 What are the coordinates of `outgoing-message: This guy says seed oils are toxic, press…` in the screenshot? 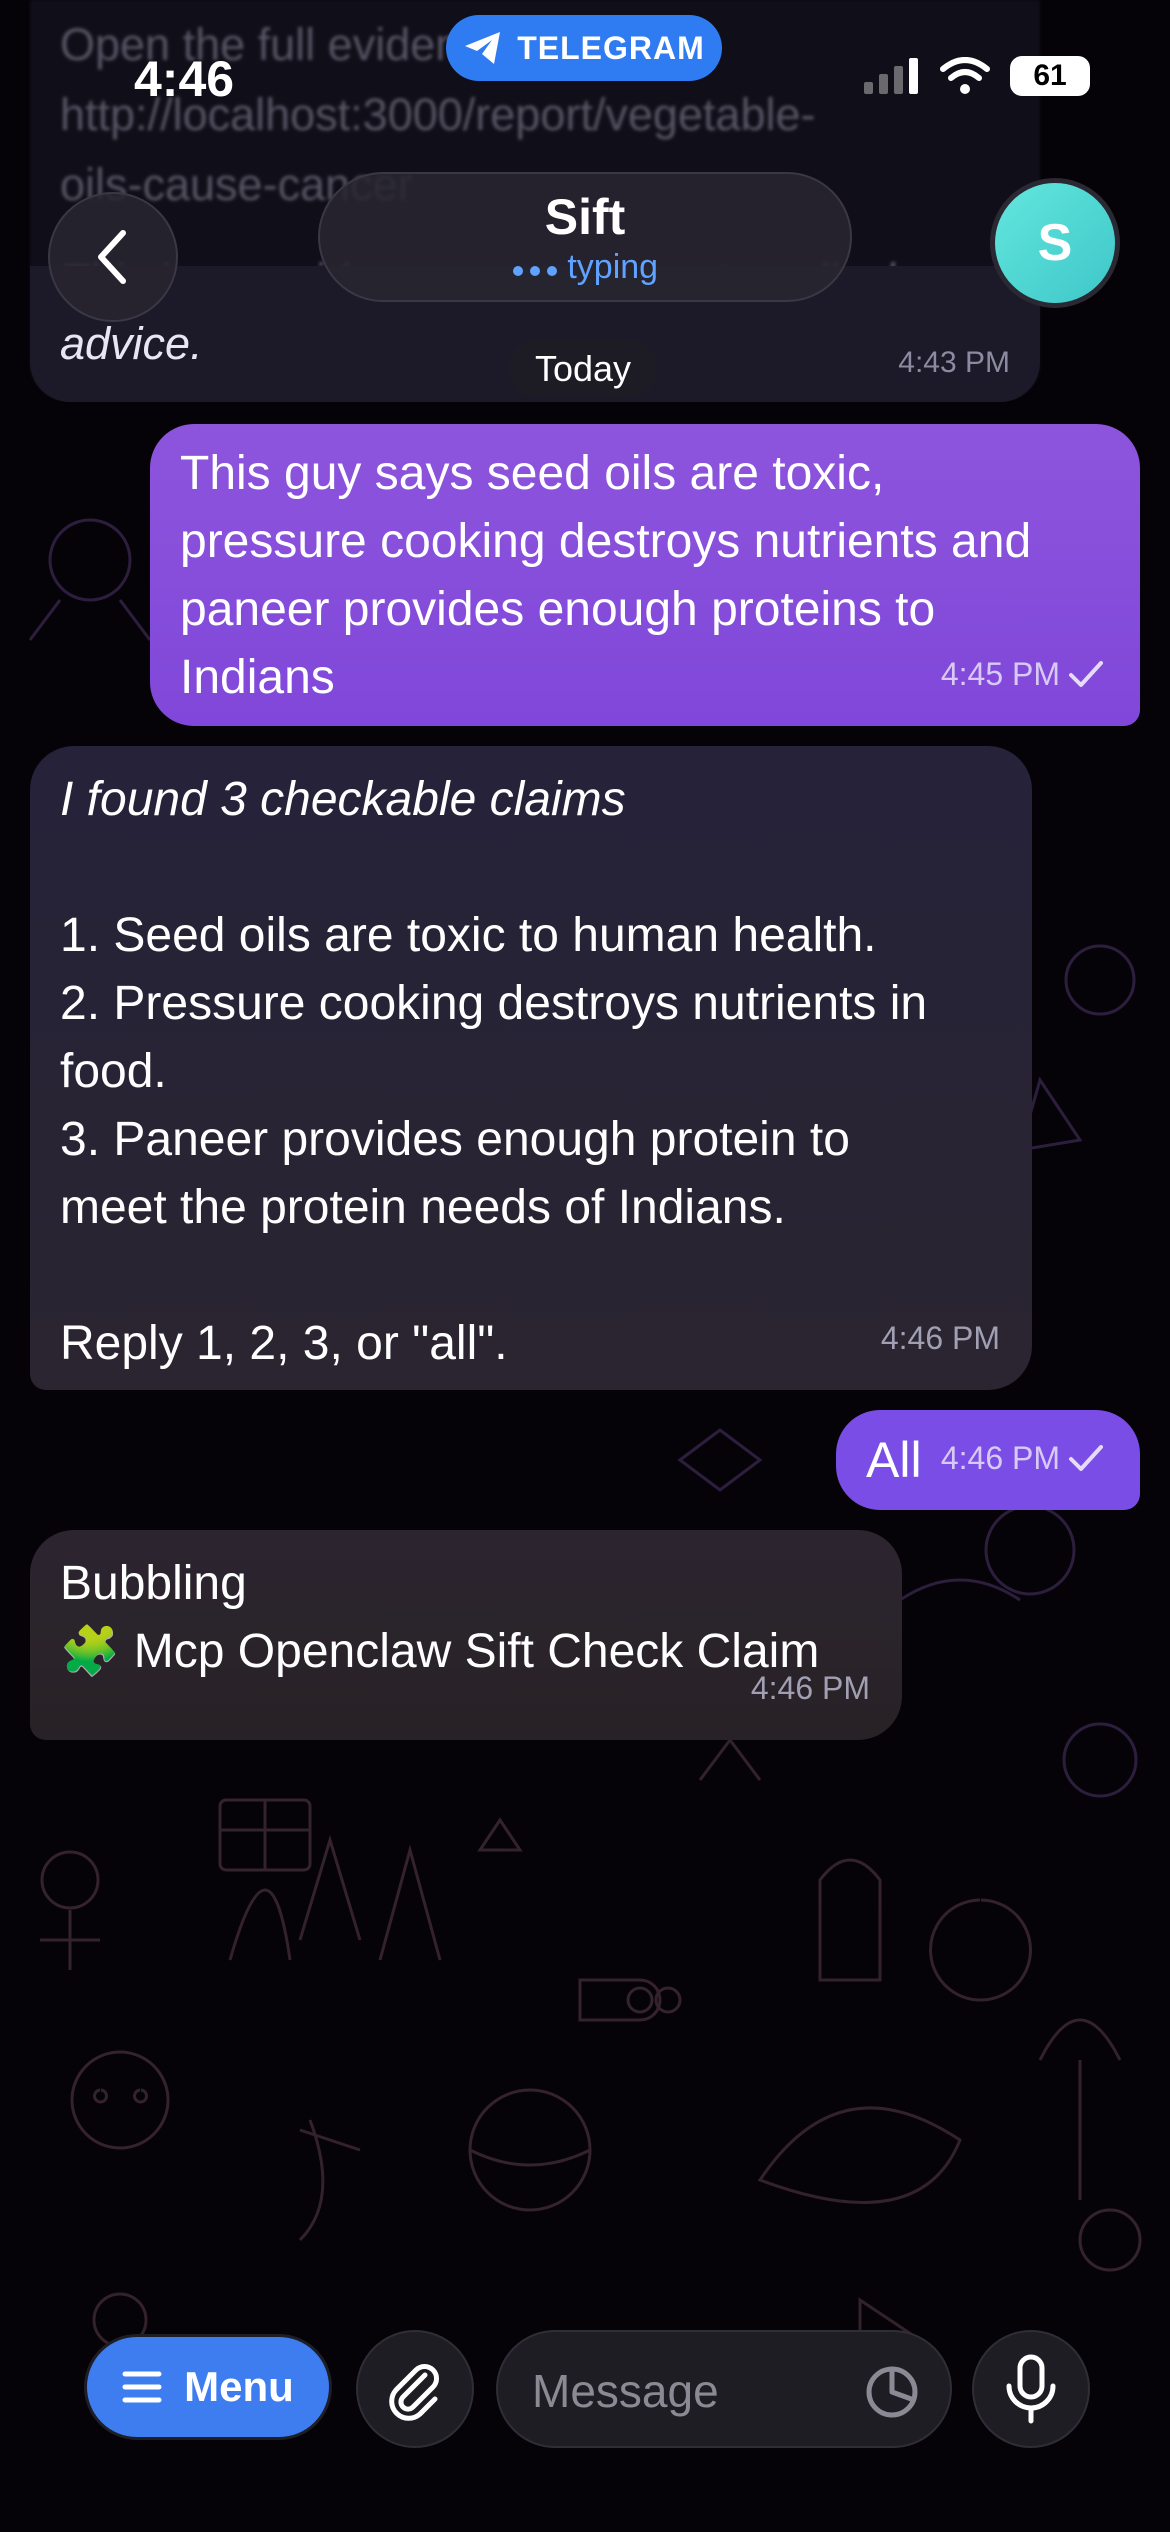 It's located at (645, 575).